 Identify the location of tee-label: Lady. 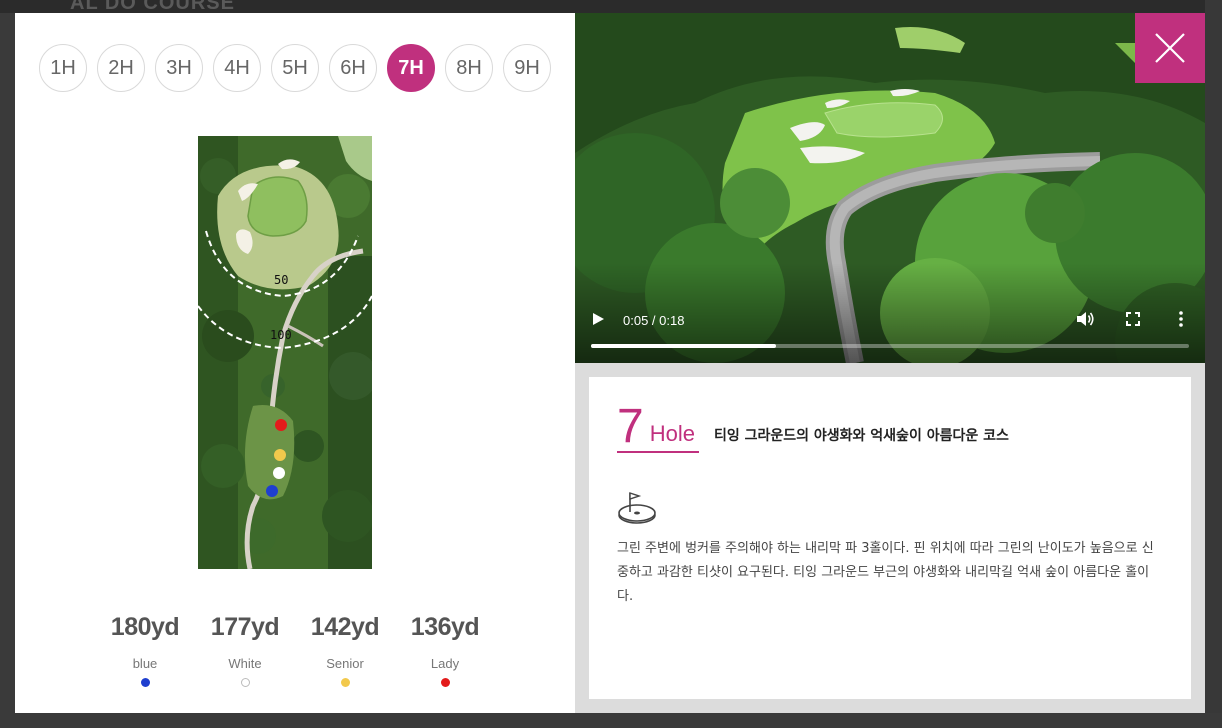
(445, 663).